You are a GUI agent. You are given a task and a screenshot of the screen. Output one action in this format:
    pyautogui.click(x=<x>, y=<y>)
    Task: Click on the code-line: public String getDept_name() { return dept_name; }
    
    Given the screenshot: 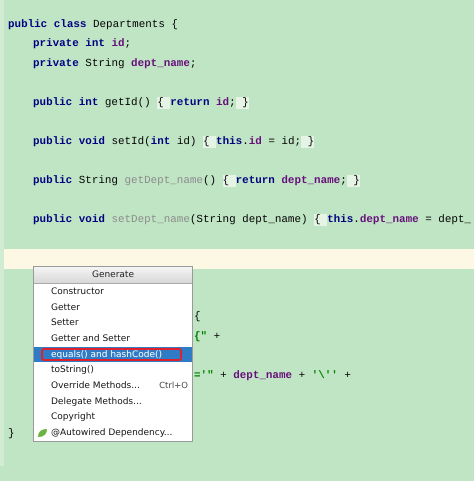 What is the action you would take?
    pyautogui.click(x=196, y=180)
    